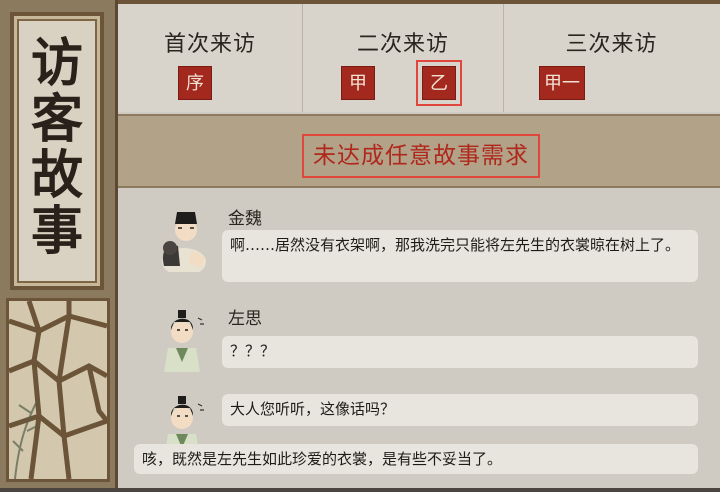  What do you see at coordinates (56, 231) in the screenshot?
I see `title-char: 事` at bounding box center [56, 231].